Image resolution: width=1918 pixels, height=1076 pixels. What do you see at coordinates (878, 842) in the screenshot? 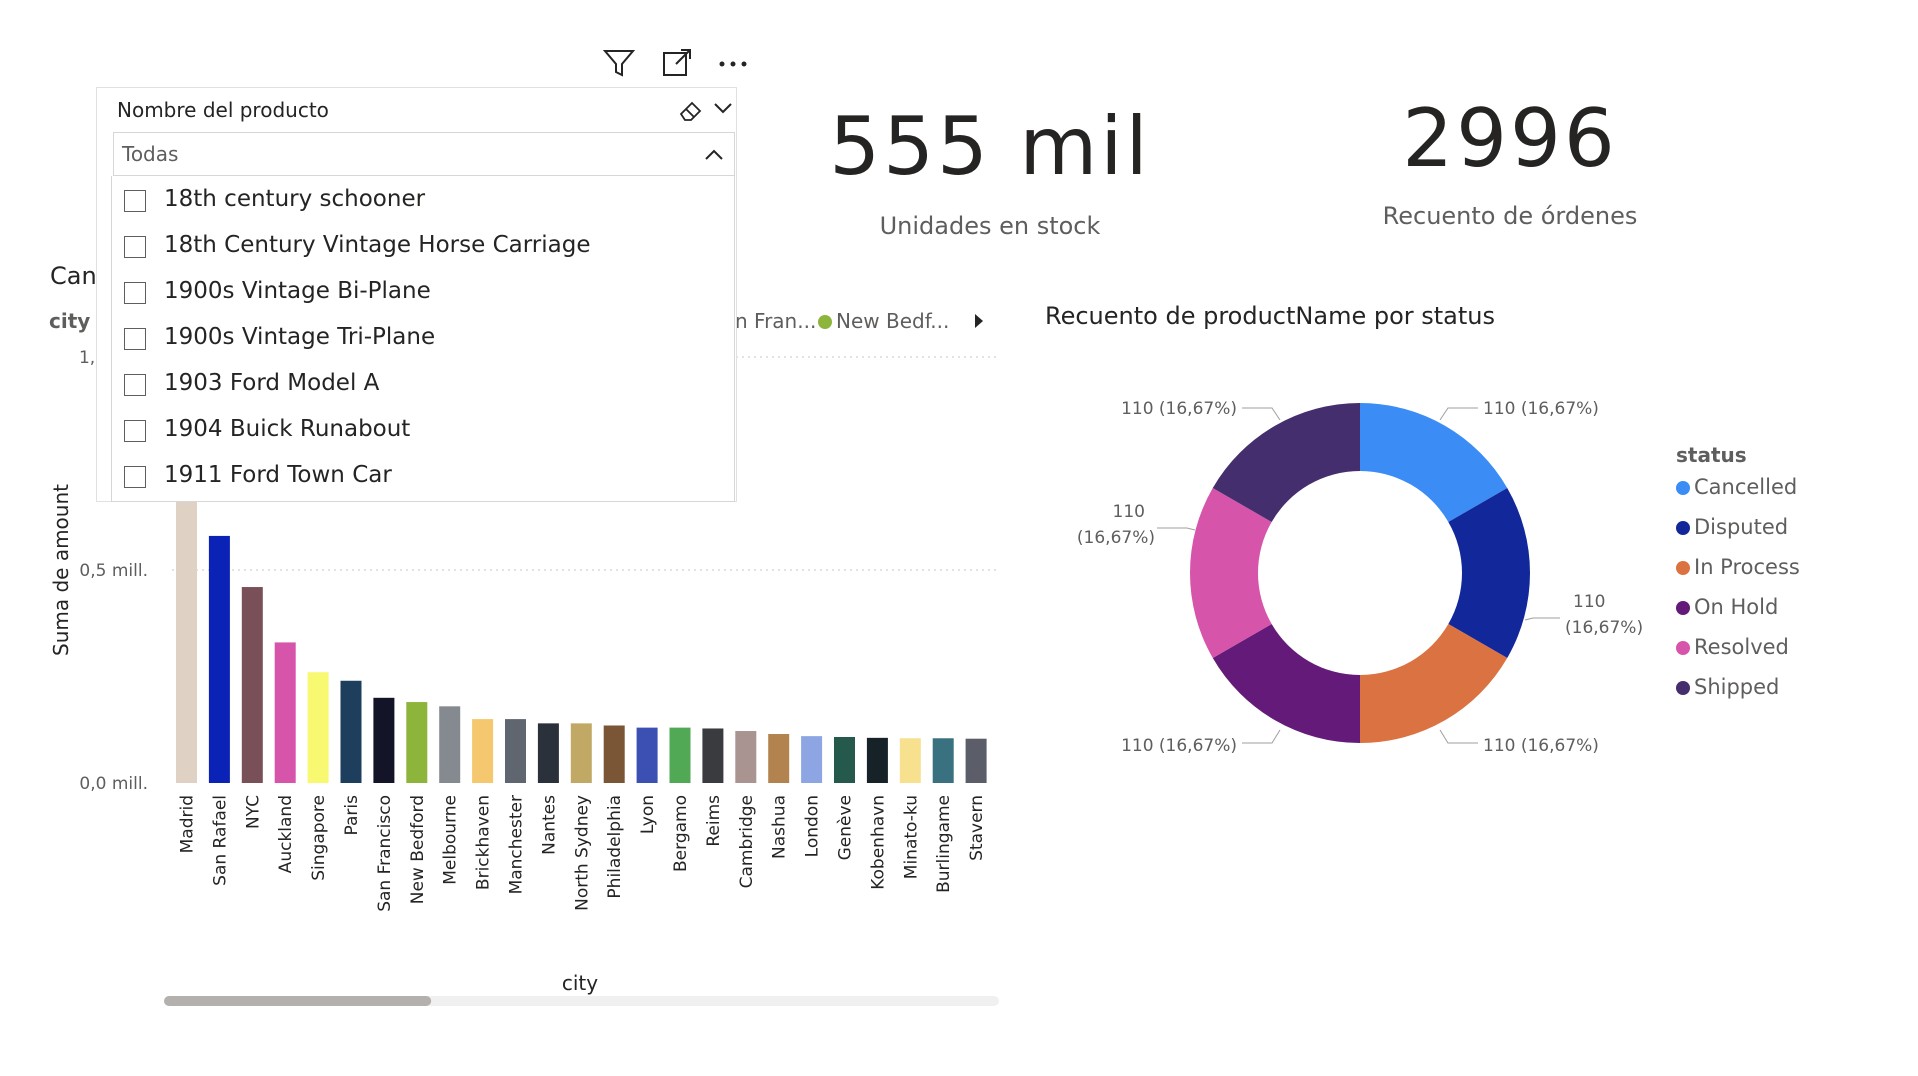
I see `bar-x-tick: Kobenhavn` at bounding box center [878, 842].